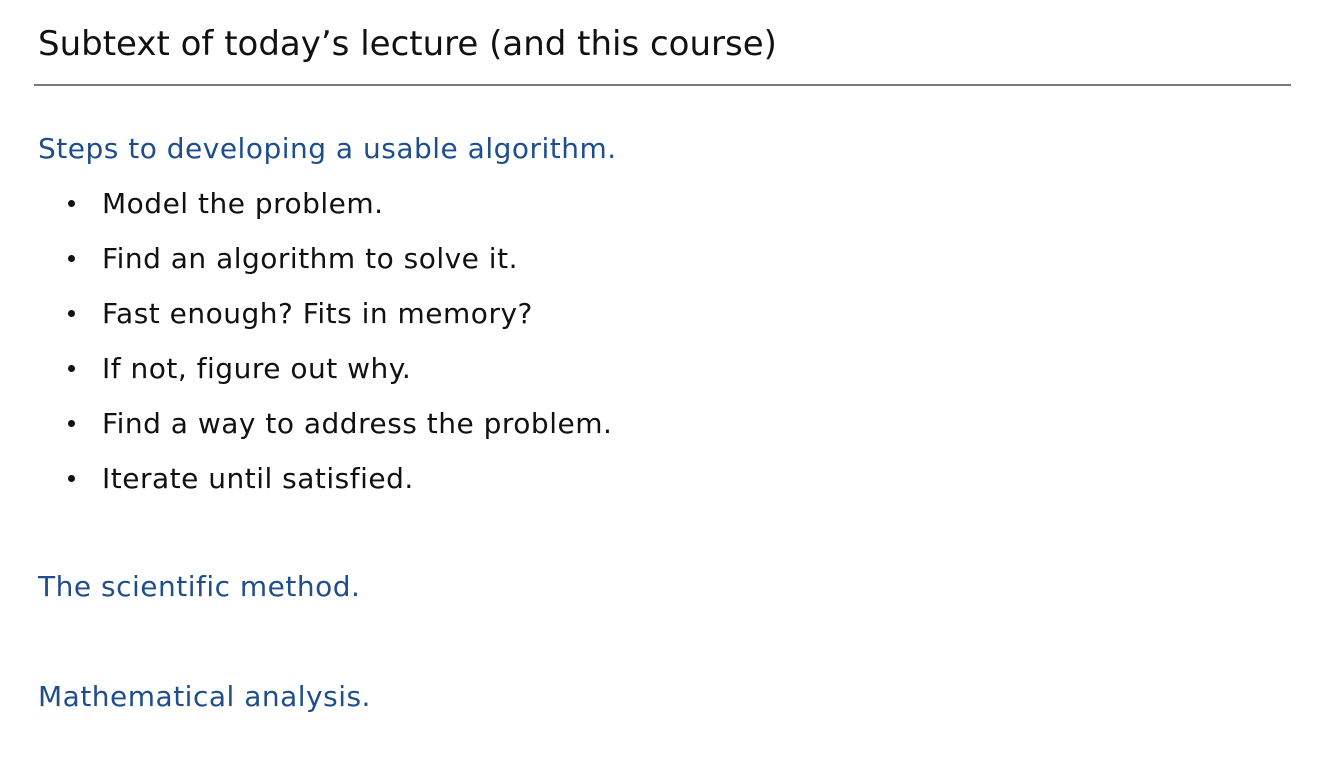 The image size is (1343, 782). Describe the element at coordinates (357, 423) in the screenshot. I see `step-text: Find a way to address the problem.` at that location.